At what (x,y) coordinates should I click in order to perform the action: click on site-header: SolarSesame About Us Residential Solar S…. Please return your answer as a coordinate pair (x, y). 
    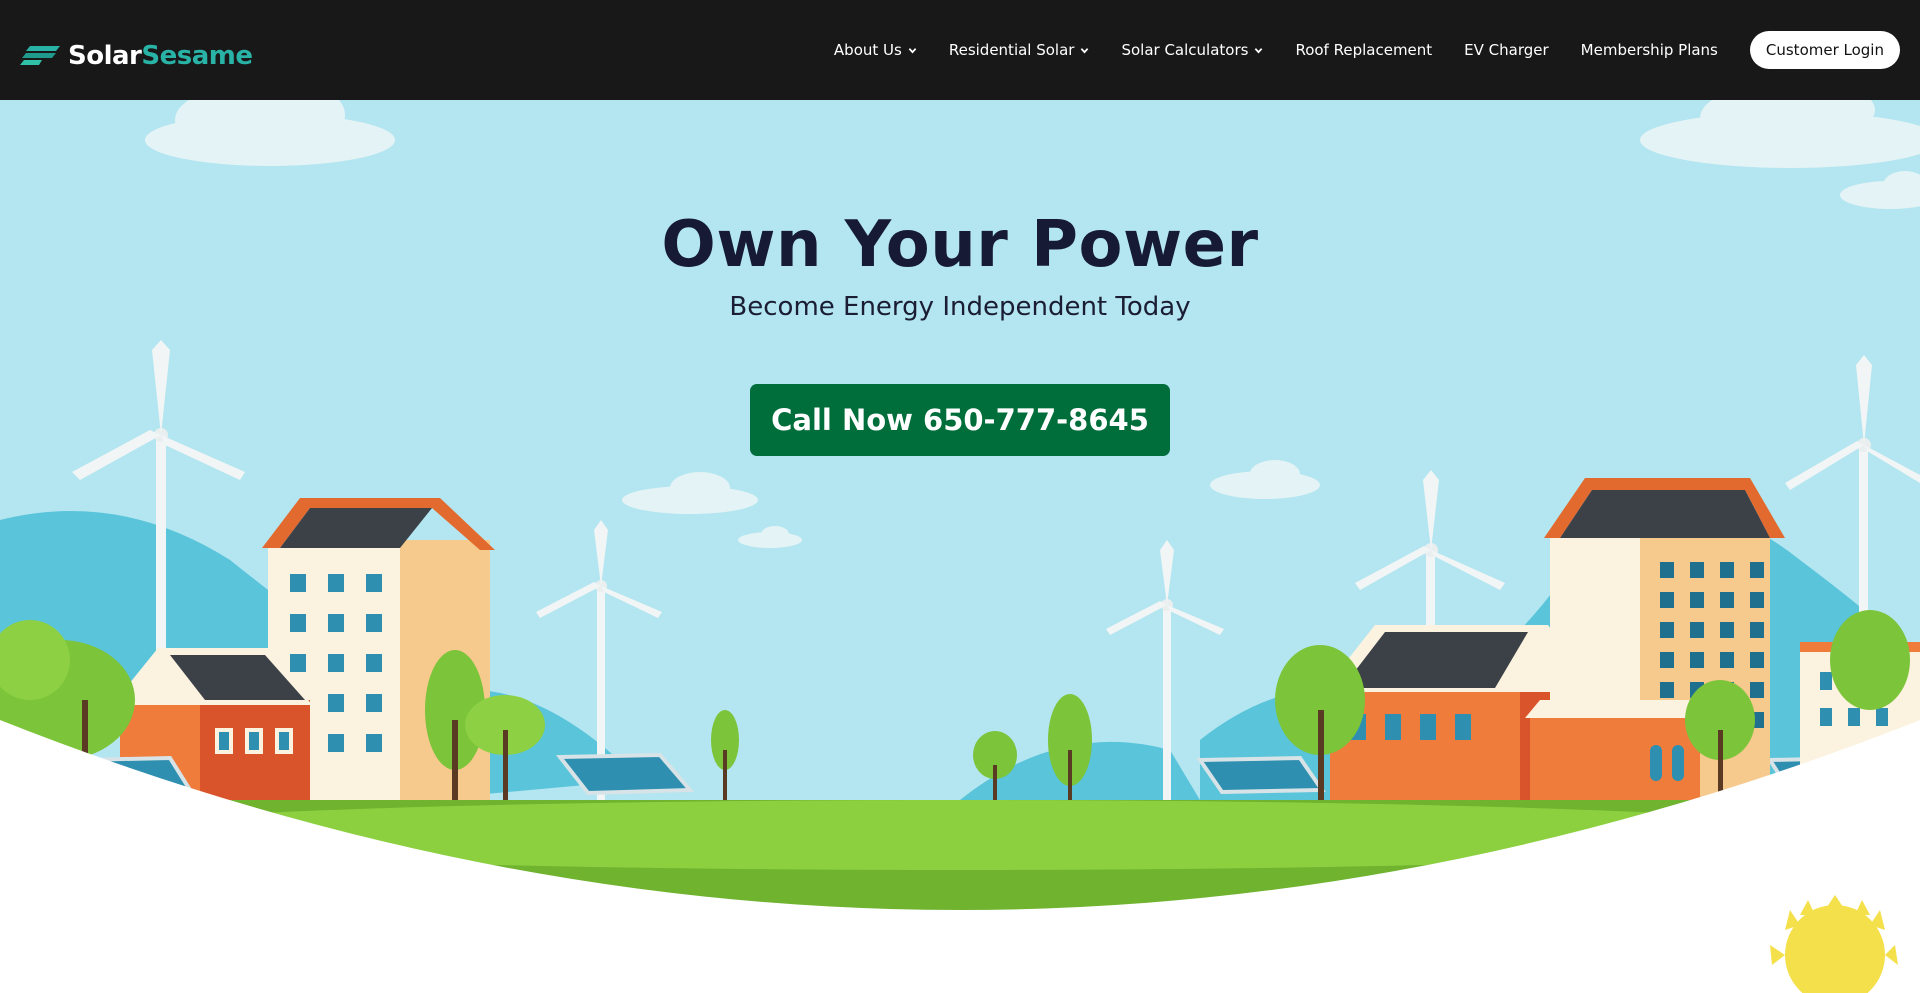
    Looking at the image, I should click on (960, 50).